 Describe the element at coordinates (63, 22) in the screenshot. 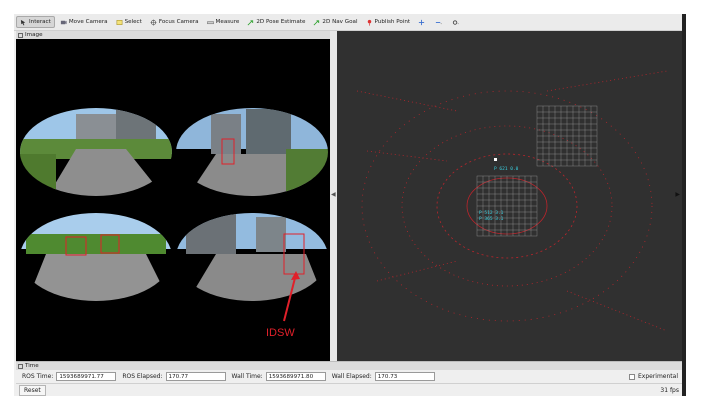

I see `move-camera-icon` at that location.